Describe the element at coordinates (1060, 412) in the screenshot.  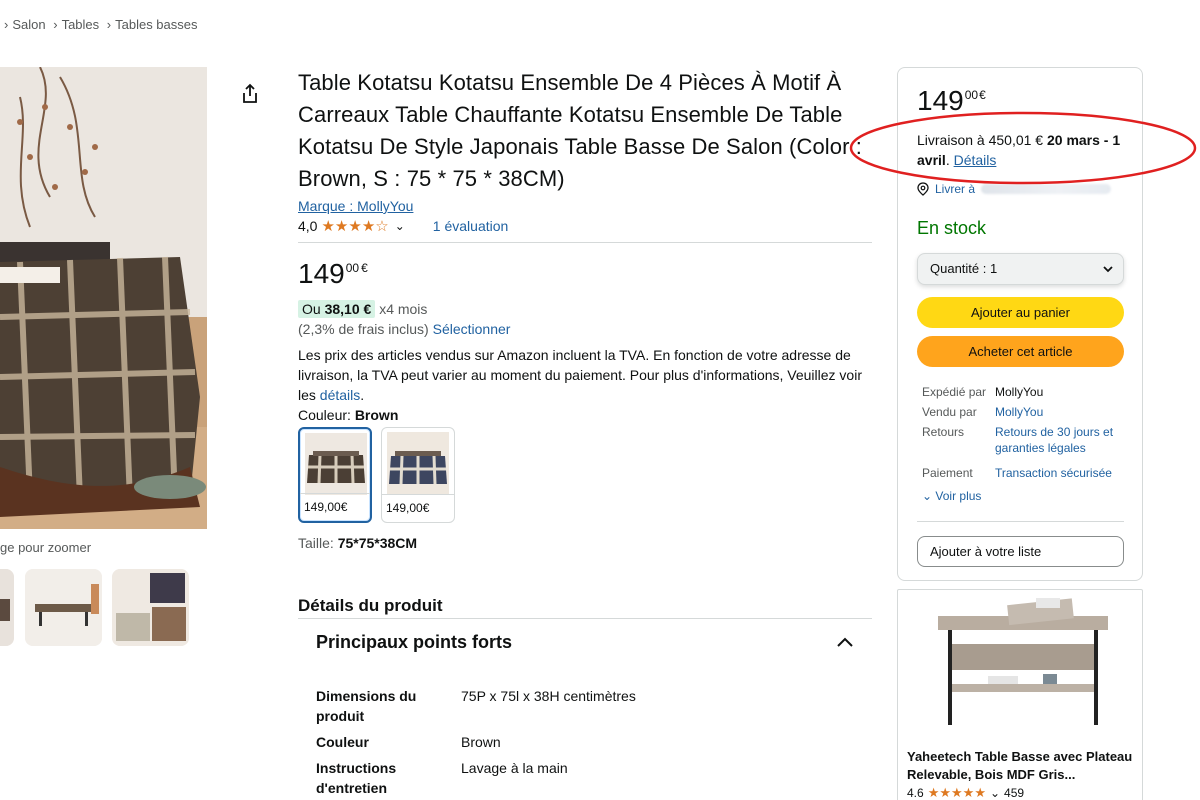
I see `seller-link: MollyYou` at that location.